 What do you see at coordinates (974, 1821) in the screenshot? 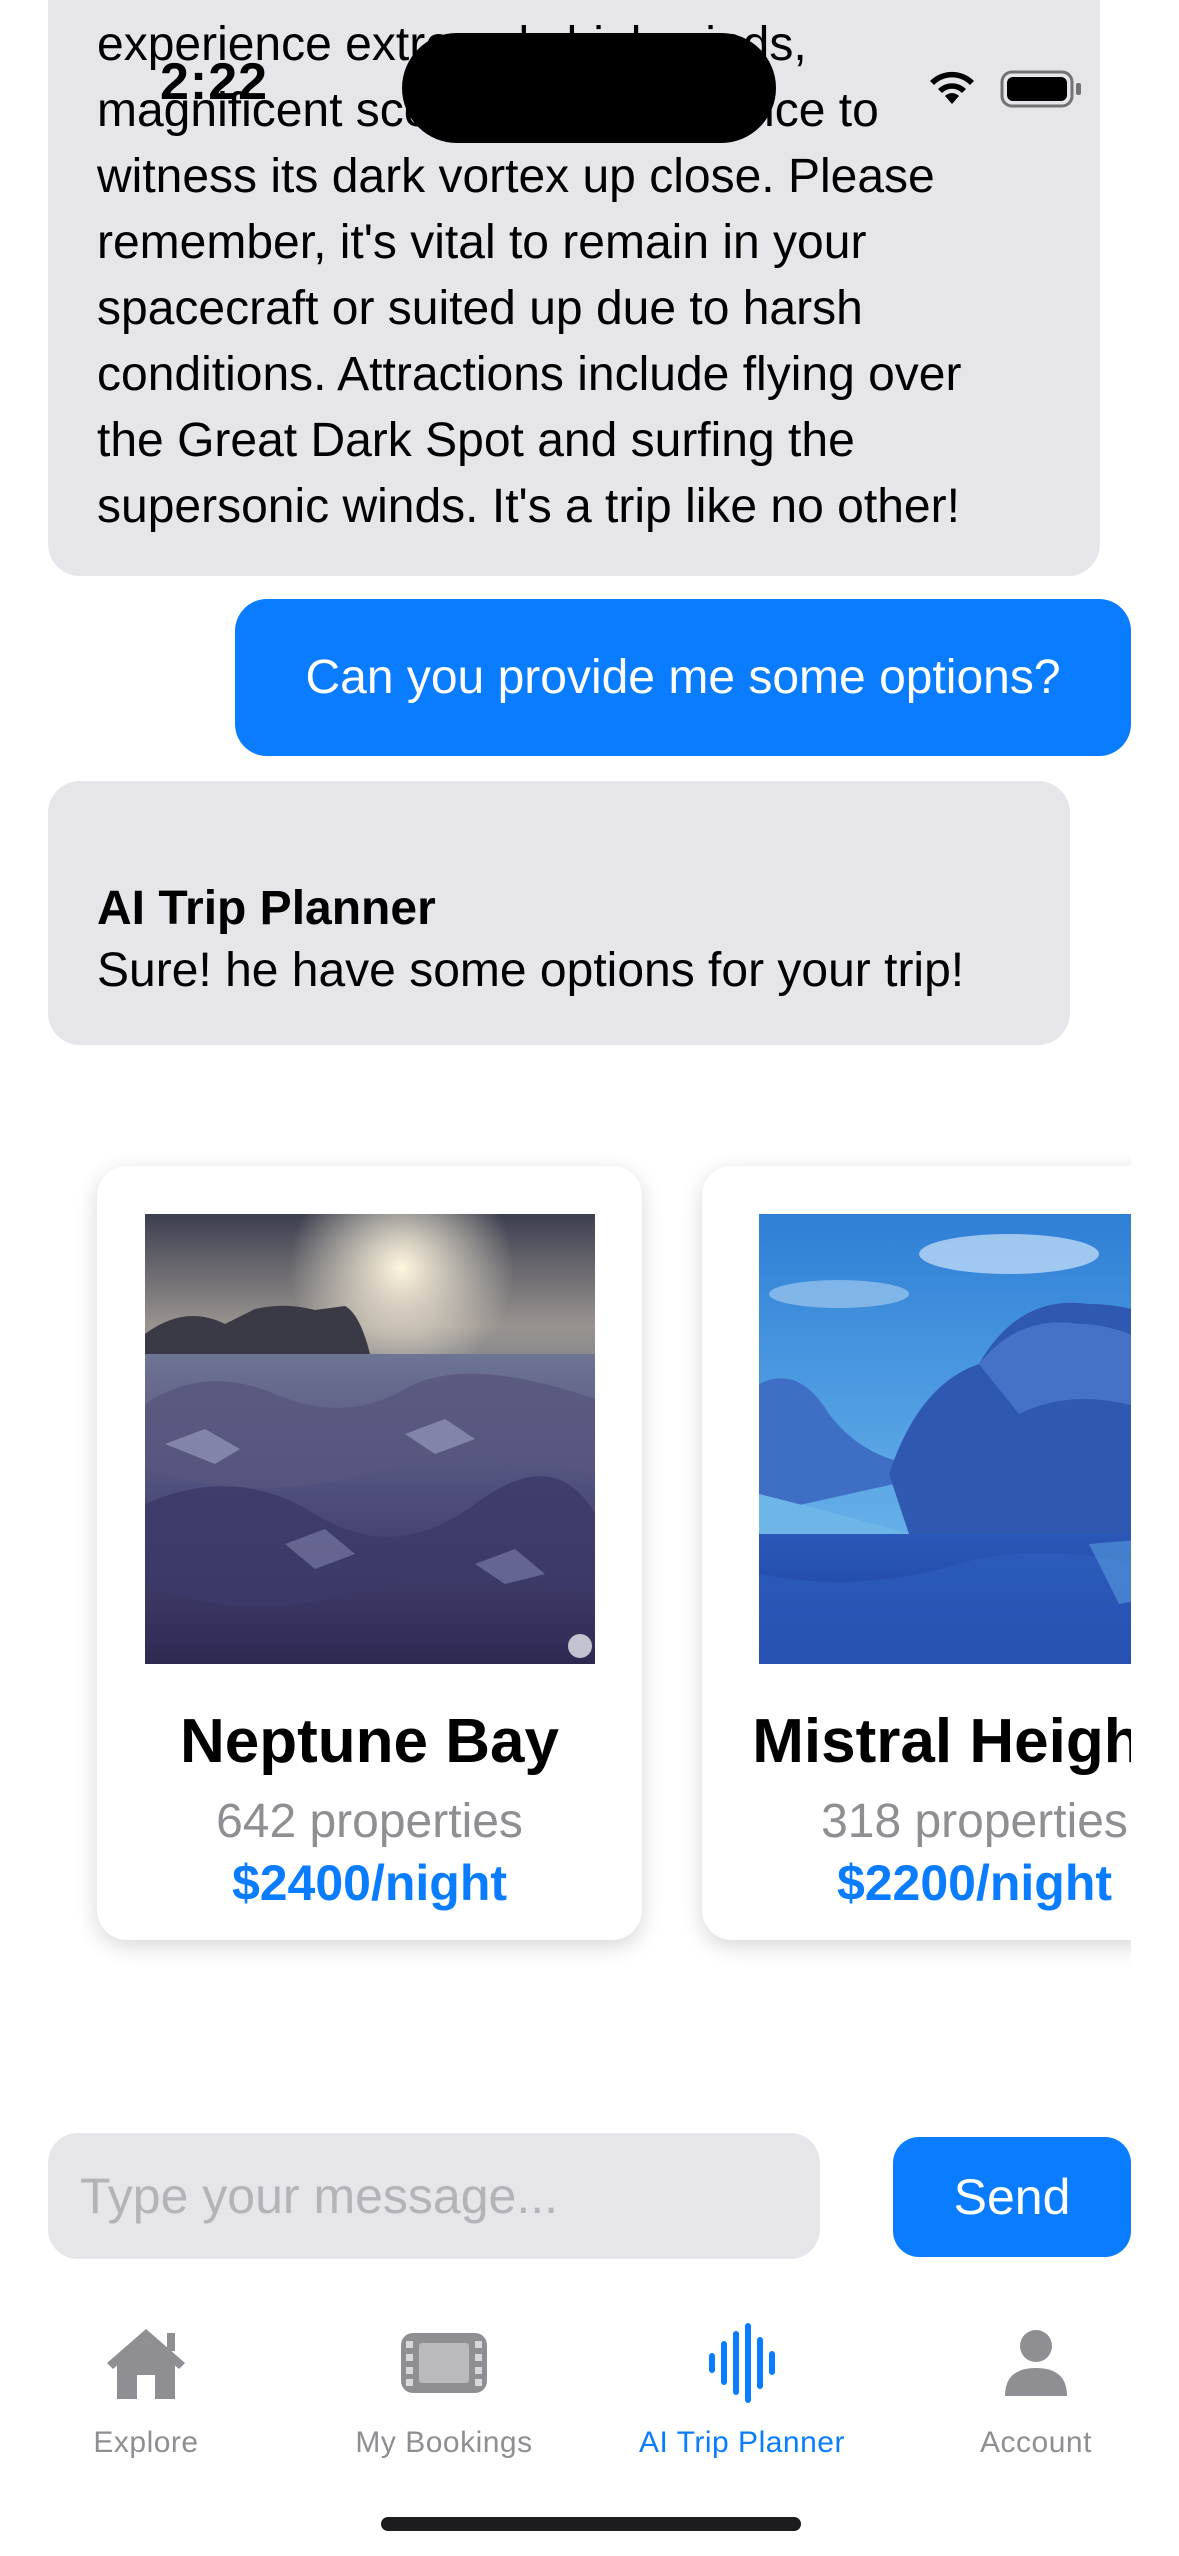
I see `property-count: 318 properties` at bounding box center [974, 1821].